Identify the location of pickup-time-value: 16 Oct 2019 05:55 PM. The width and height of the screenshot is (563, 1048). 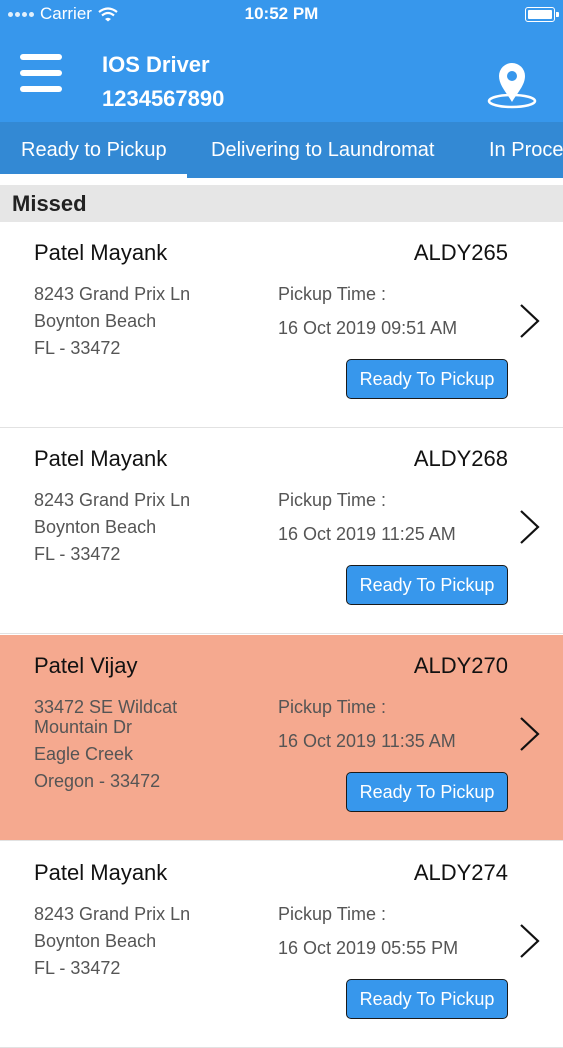
(368, 948).